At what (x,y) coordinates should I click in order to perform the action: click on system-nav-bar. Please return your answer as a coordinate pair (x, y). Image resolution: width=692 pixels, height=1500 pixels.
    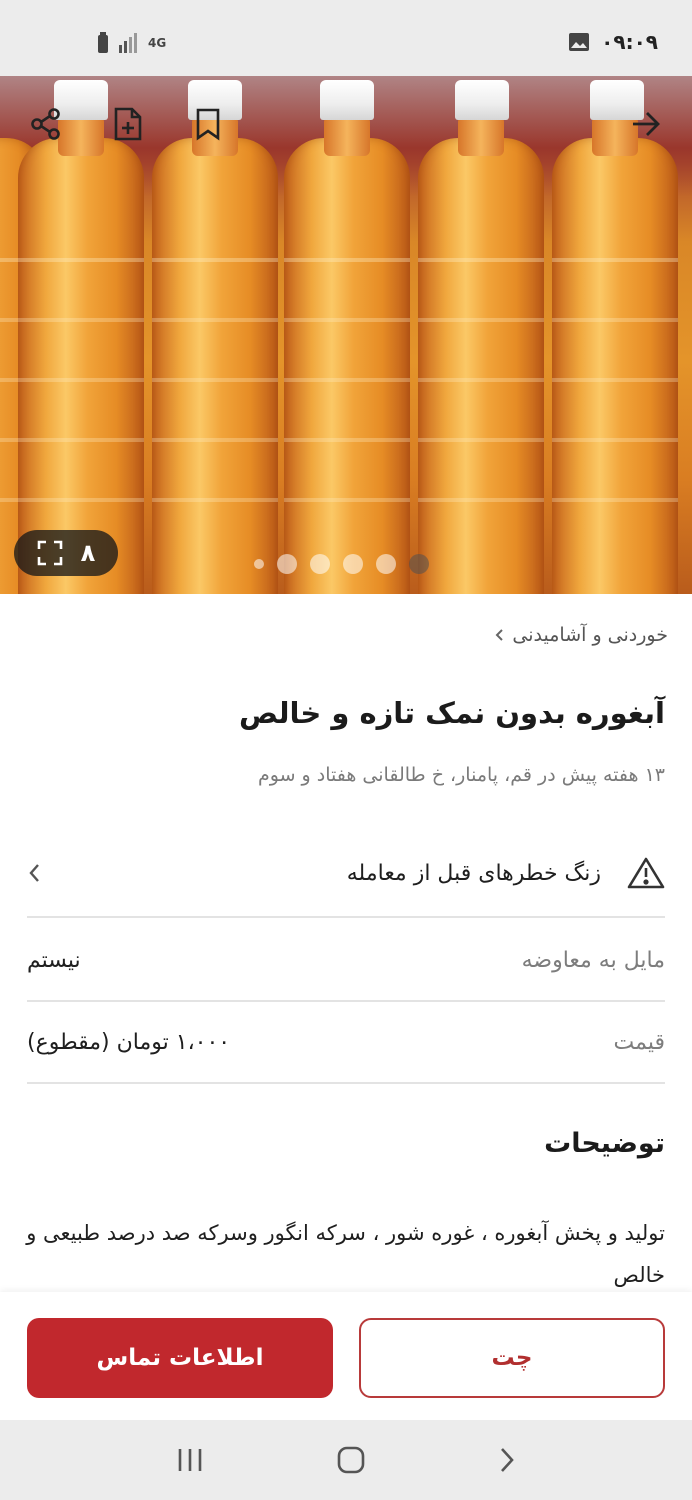
    Looking at the image, I should click on (346, 1460).